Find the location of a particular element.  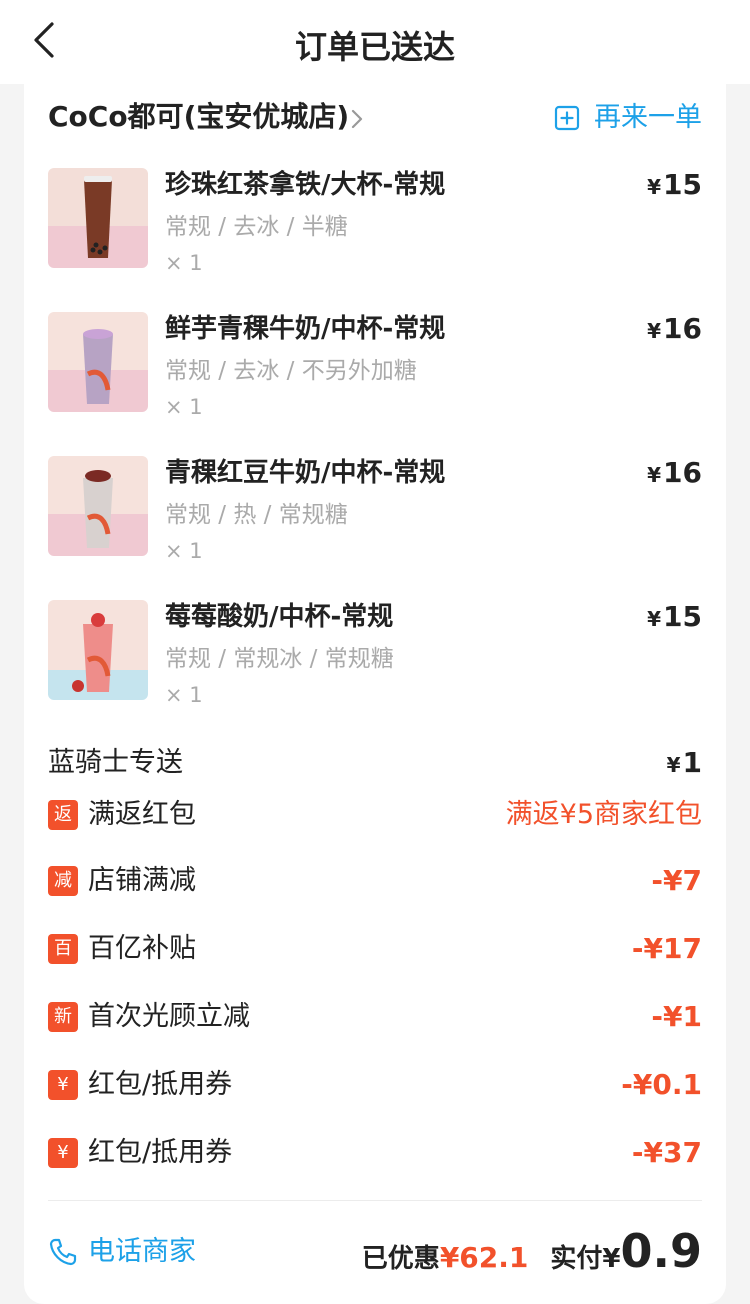

discount-value: -¥7 is located at coordinates (676, 880).